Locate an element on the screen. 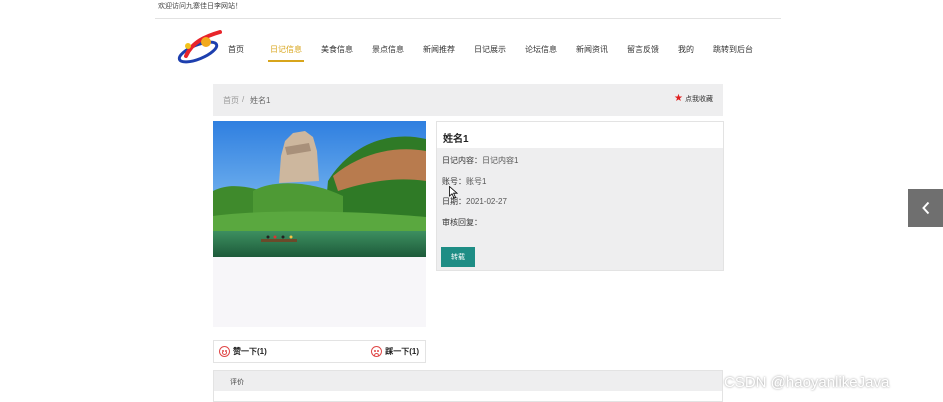 The height and width of the screenshot is (402, 943). reply-label: 审核回复： is located at coordinates (462, 222).